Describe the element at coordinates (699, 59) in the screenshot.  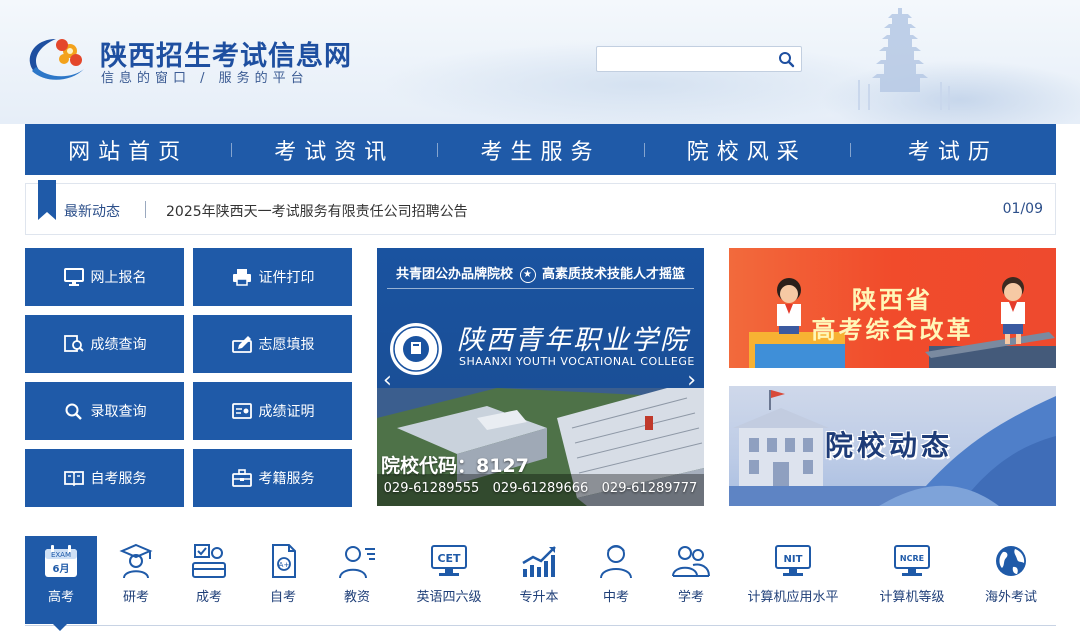
I see `search-input` at that location.